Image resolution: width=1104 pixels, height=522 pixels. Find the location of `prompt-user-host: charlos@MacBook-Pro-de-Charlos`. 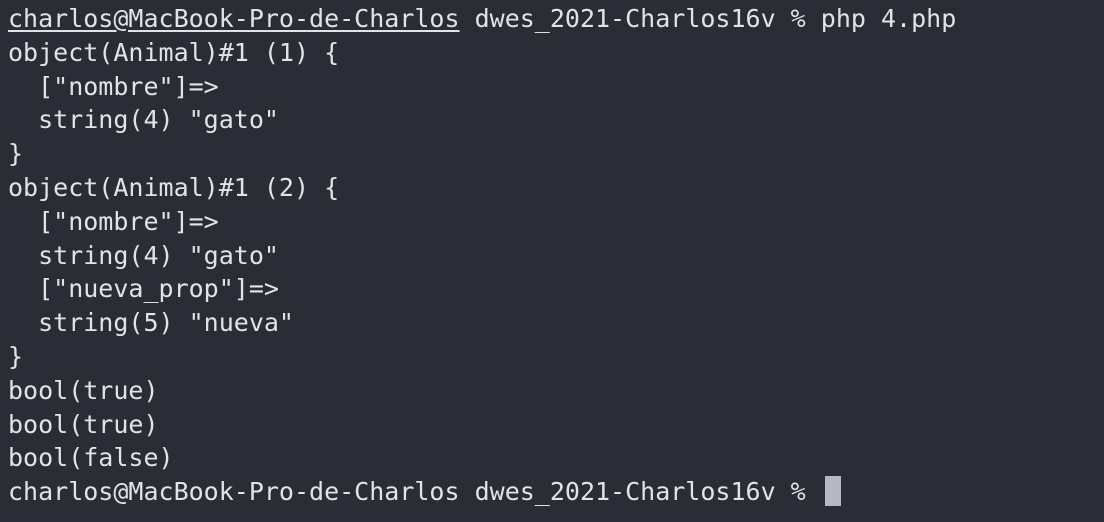

prompt-user-host: charlos@MacBook-Pro-de-Charlos is located at coordinates (234, 18).